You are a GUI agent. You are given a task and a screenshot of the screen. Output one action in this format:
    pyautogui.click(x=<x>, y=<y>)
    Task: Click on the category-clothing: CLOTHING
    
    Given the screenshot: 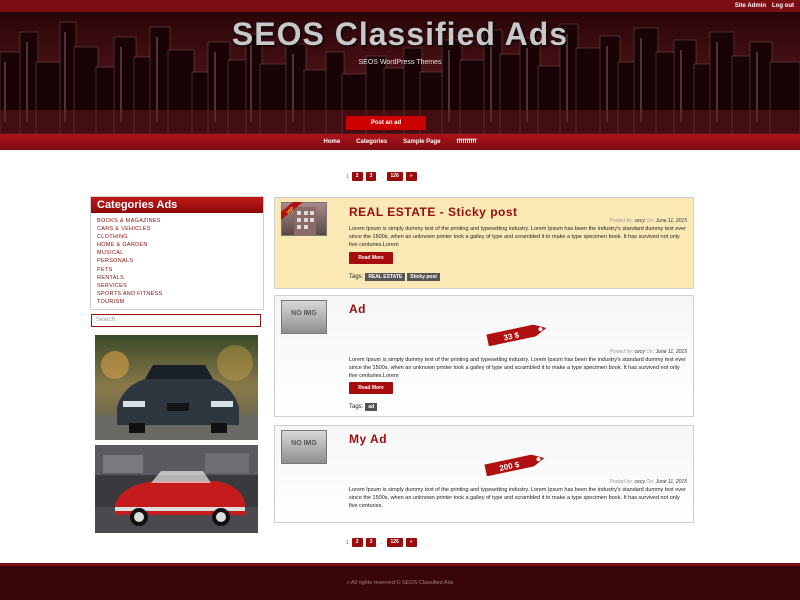 What is the action you would take?
    pyautogui.click(x=180, y=237)
    